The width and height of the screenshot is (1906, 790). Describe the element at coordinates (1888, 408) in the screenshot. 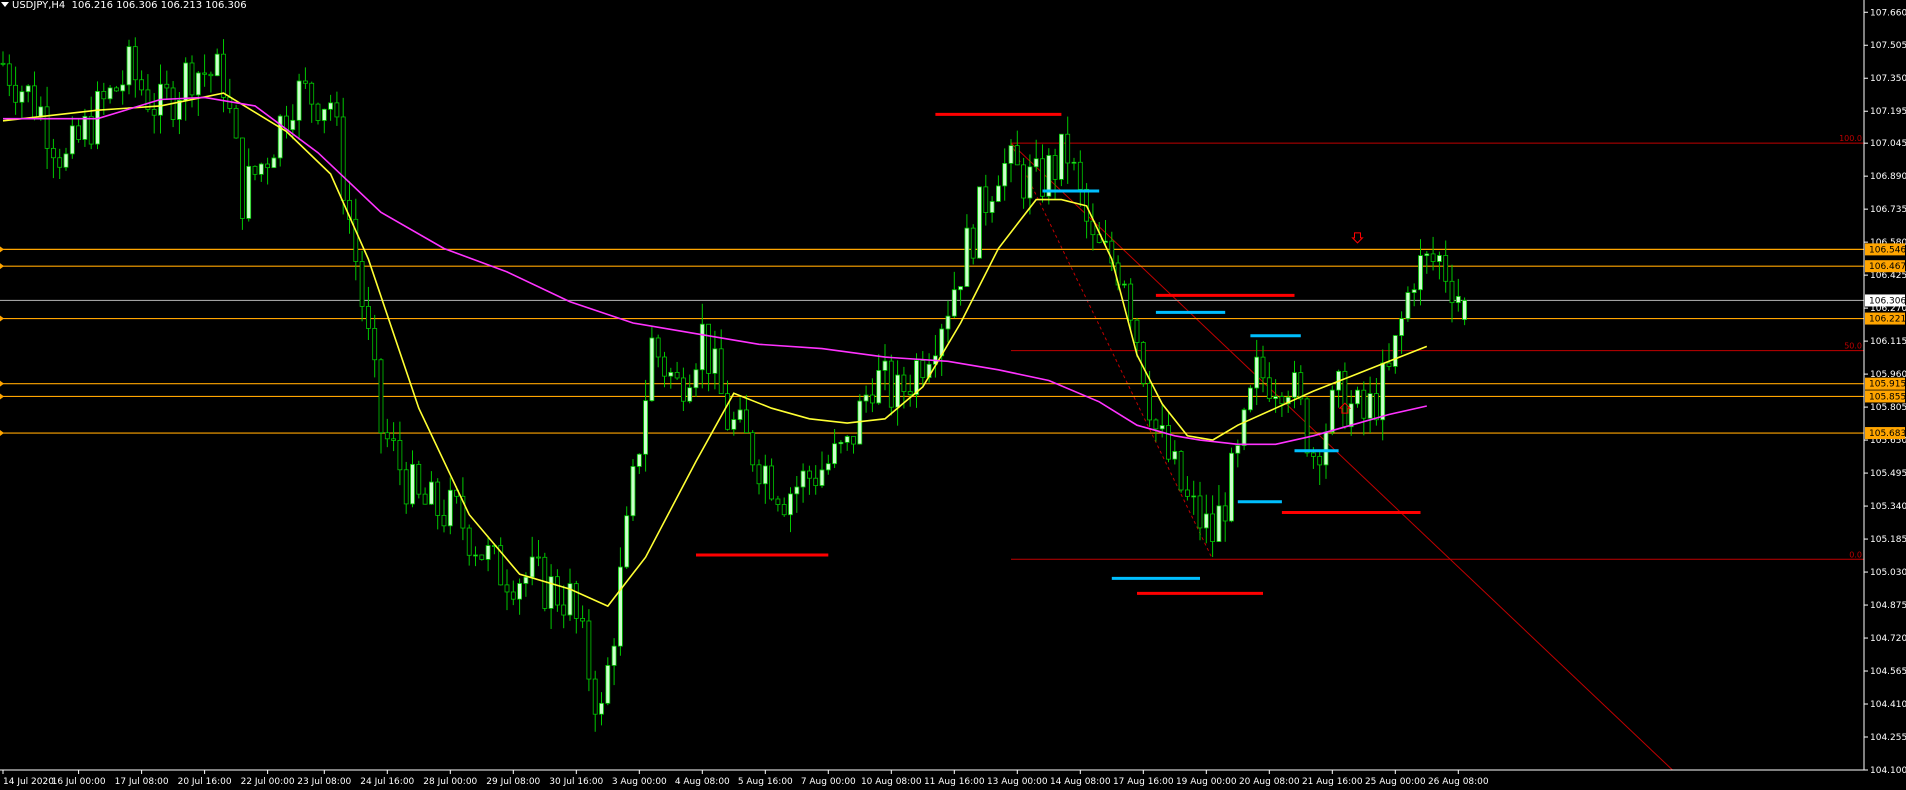

I see `price-tick-label: 105.805` at that location.